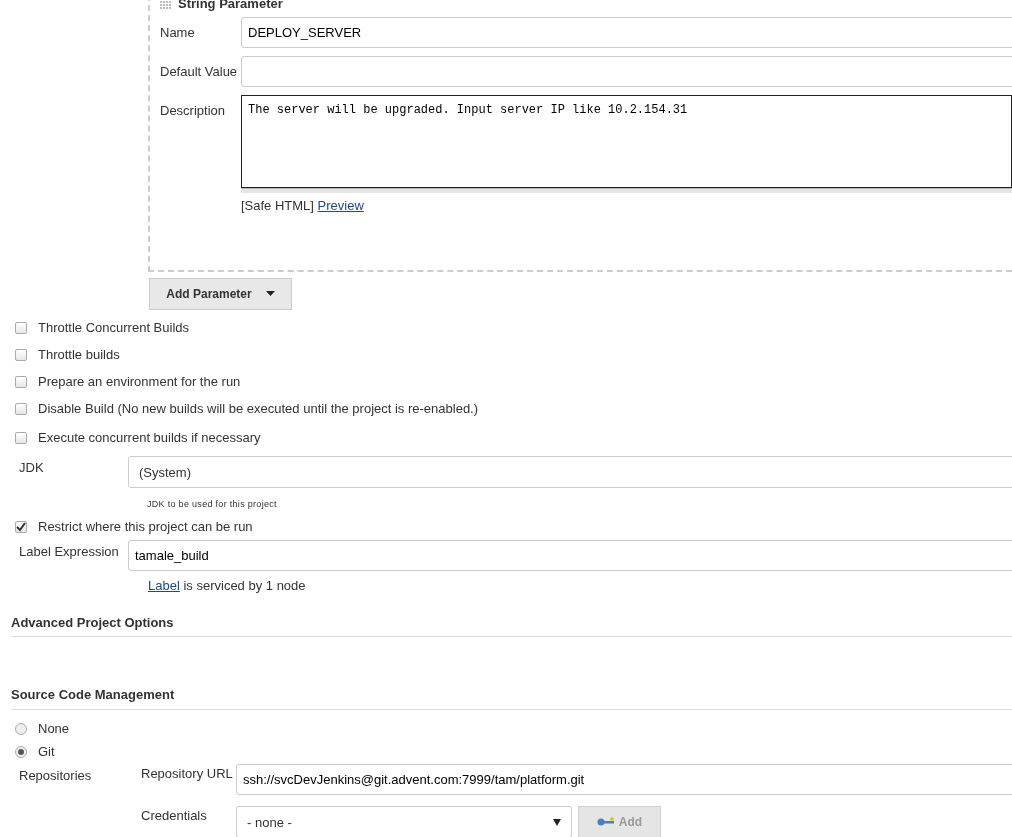 Image resolution: width=1012 pixels, height=837 pixels. I want to click on description-field: The server will be upgraded. Input server IP like 10.2.154.31, so click(626, 141).